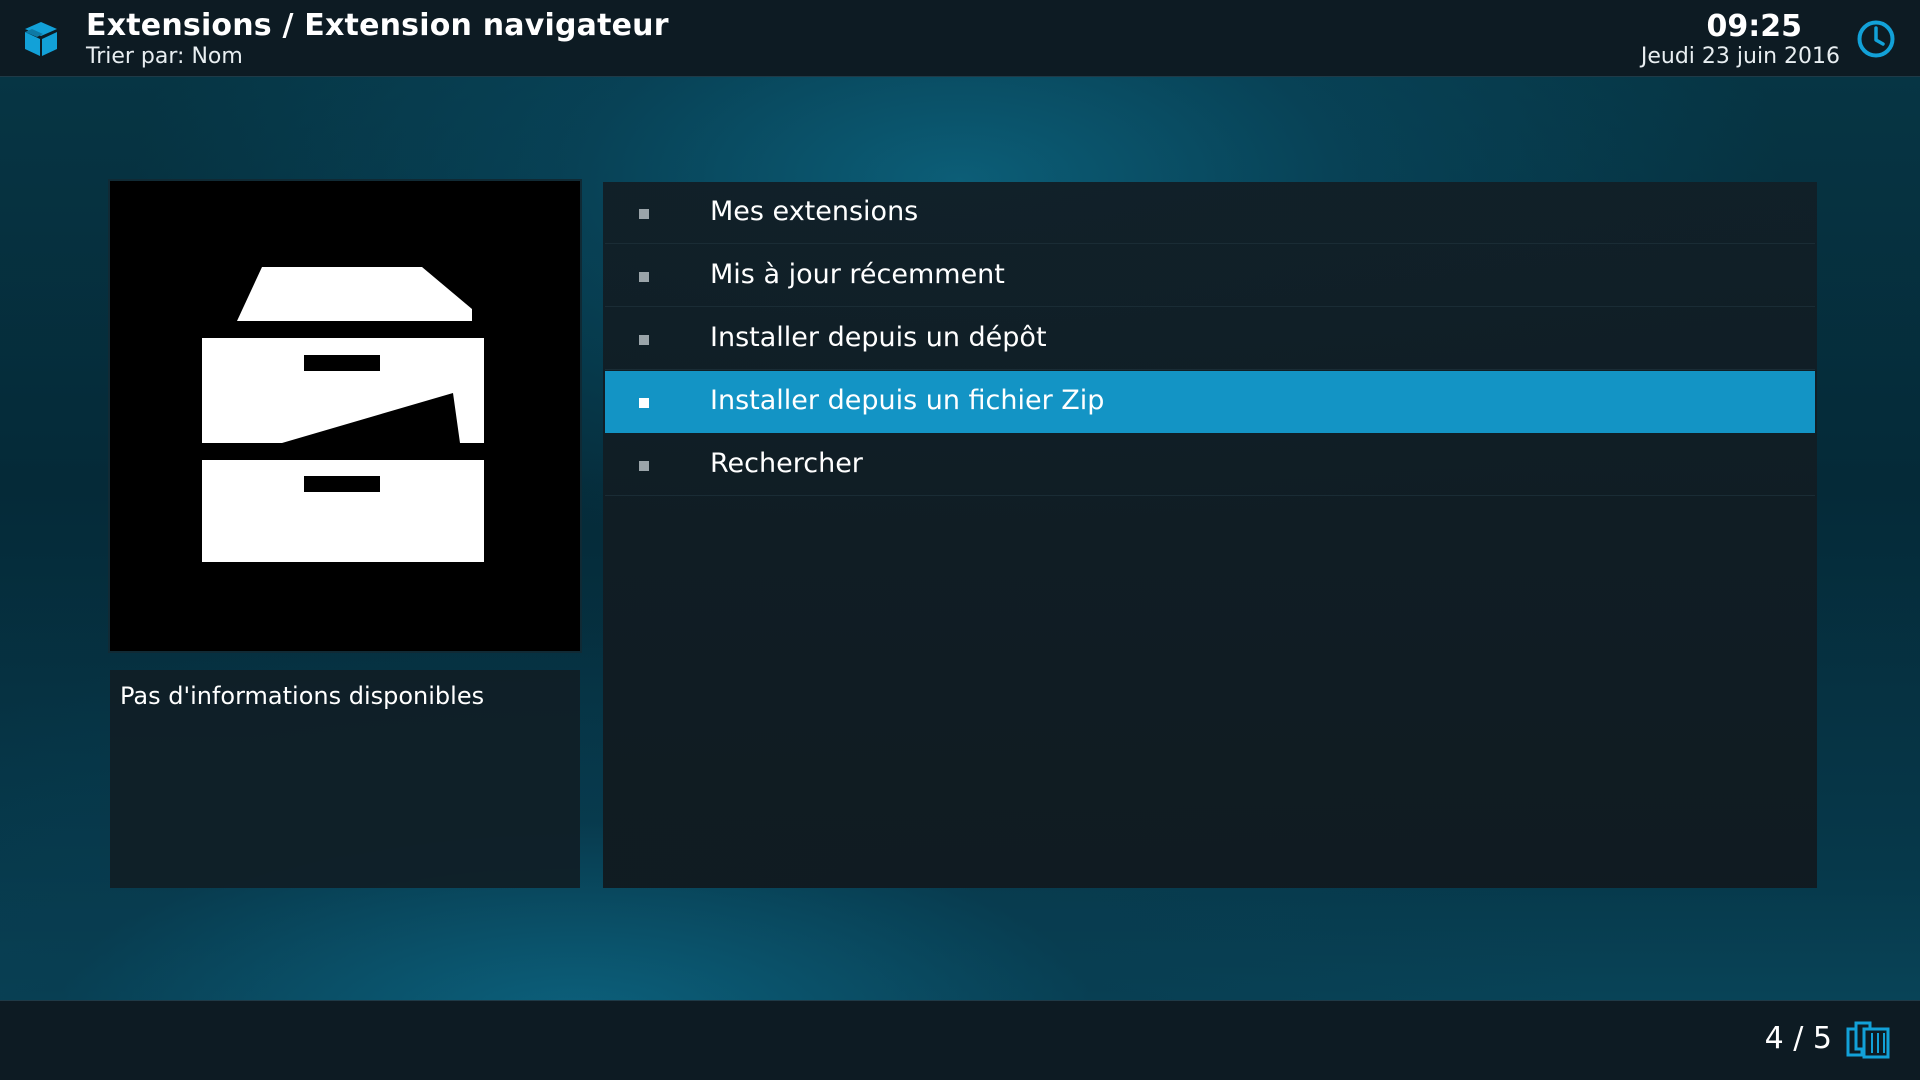 The width and height of the screenshot is (1920, 1080). Describe the element at coordinates (302, 696) in the screenshot. I see `info-text: Pas d'informations disponibles` at that location.